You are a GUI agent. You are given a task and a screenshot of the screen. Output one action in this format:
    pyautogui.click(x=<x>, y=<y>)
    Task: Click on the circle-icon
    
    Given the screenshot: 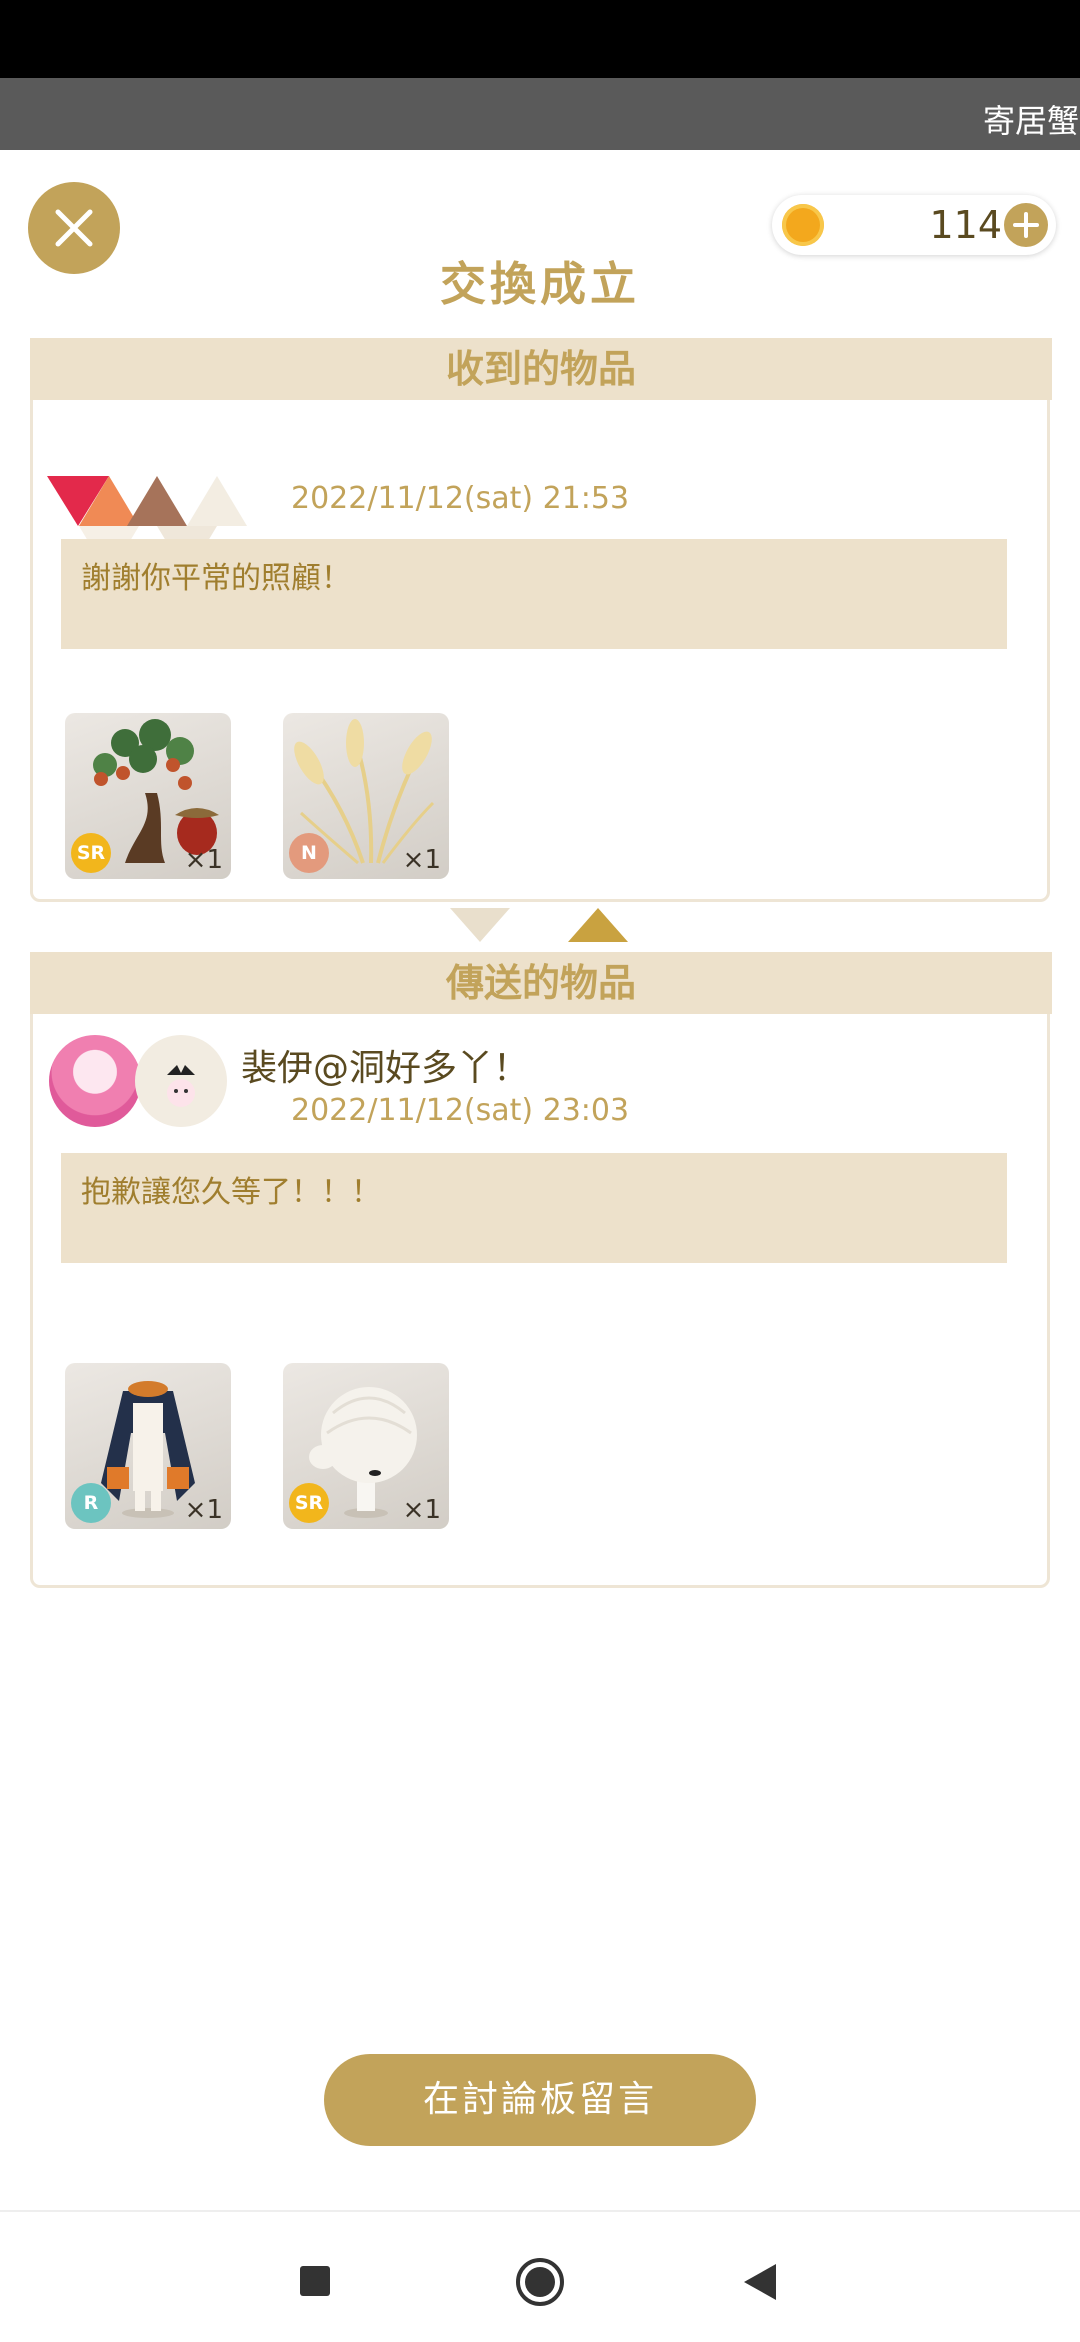 What is the action you would take?
    pyautogui.click(x=540, y=2282)
    